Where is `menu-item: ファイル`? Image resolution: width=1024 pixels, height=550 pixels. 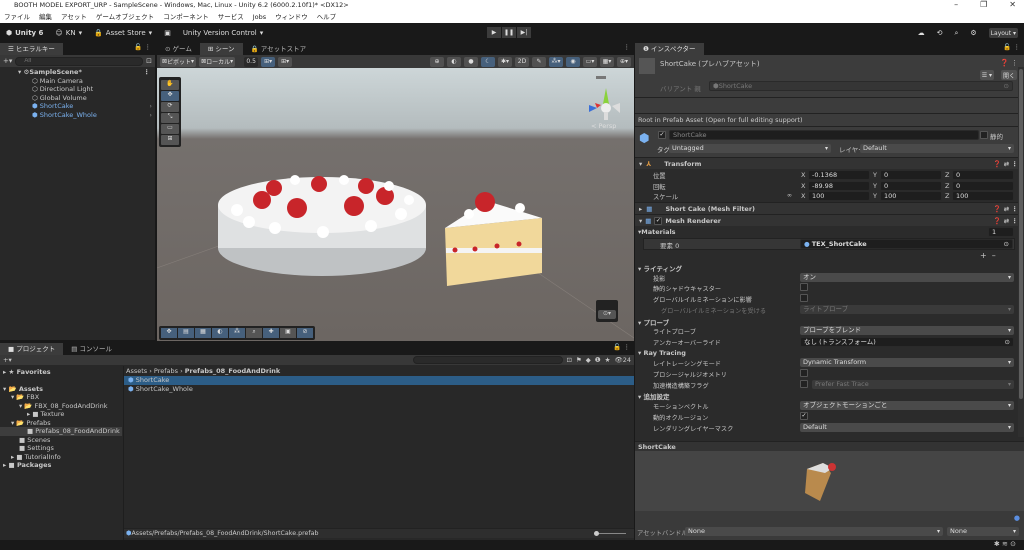 menu-item: ファイル is located at coordinates (17, 17).